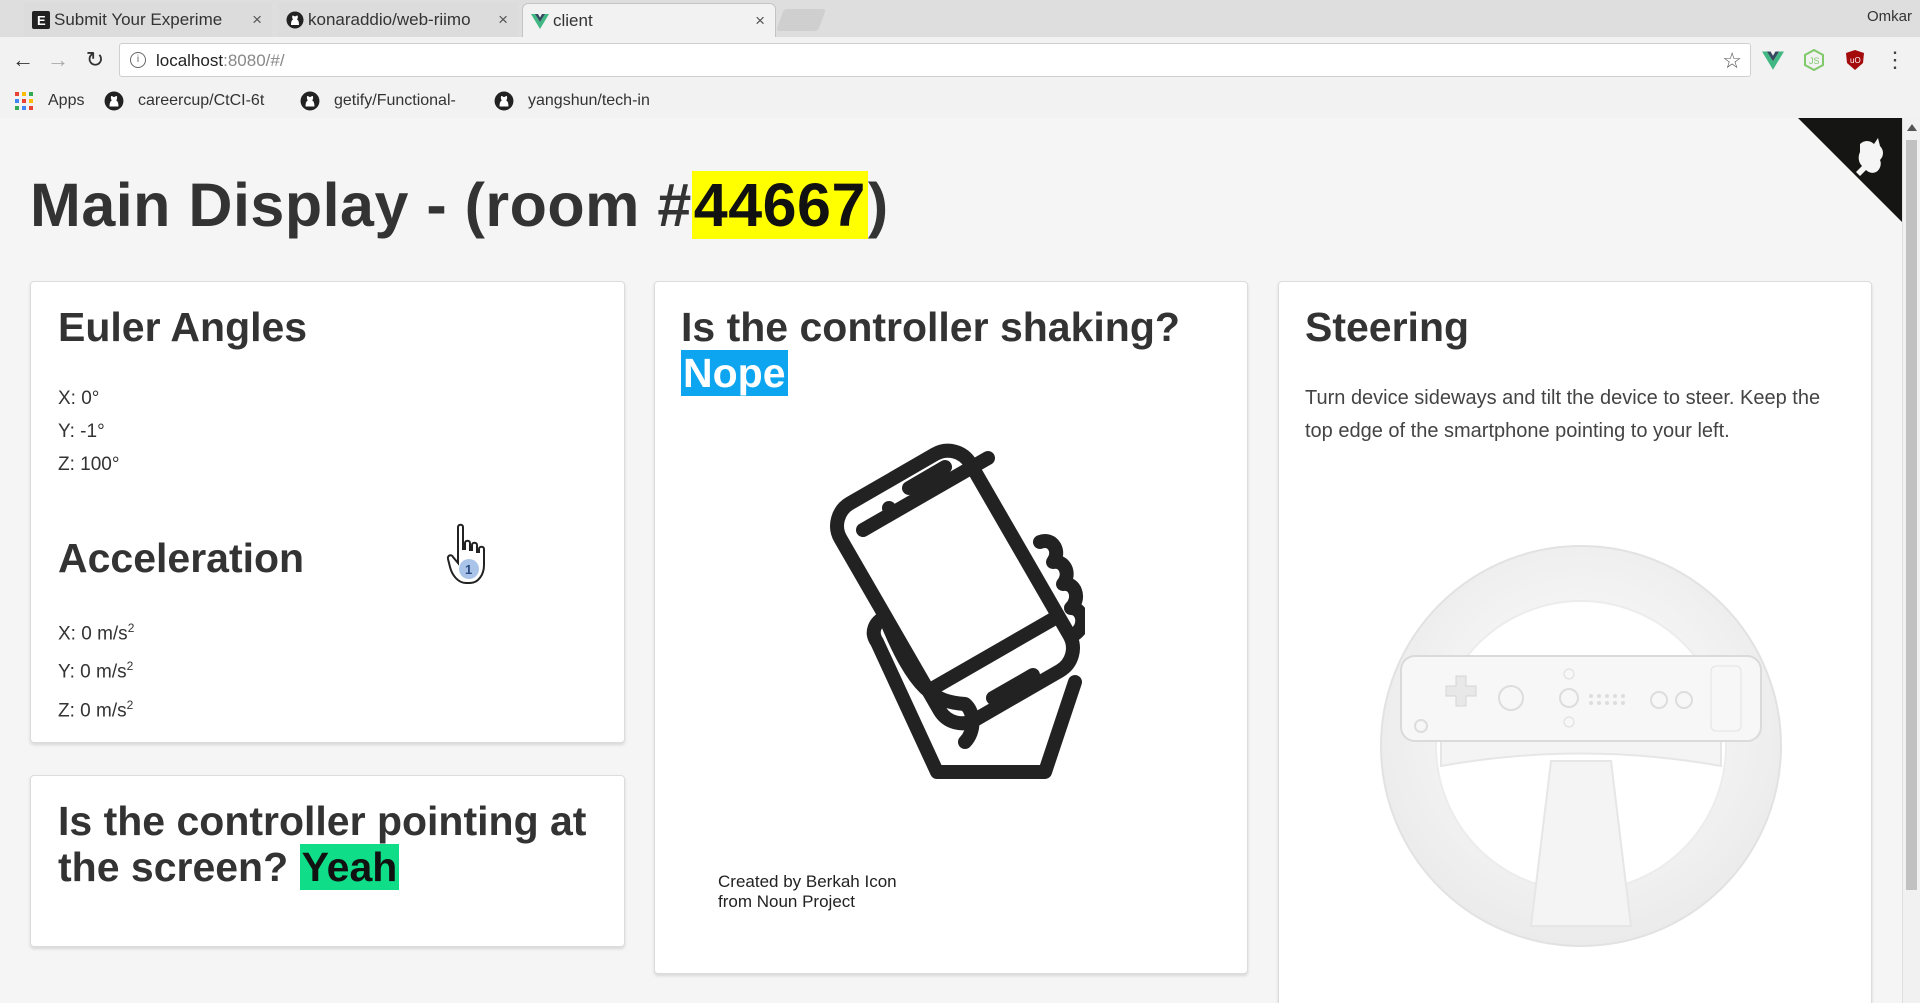 The height and width of the screenshot is (1003, 1920). I want to click on bookmark-getify: getify/Functional-, so click(387, 101).